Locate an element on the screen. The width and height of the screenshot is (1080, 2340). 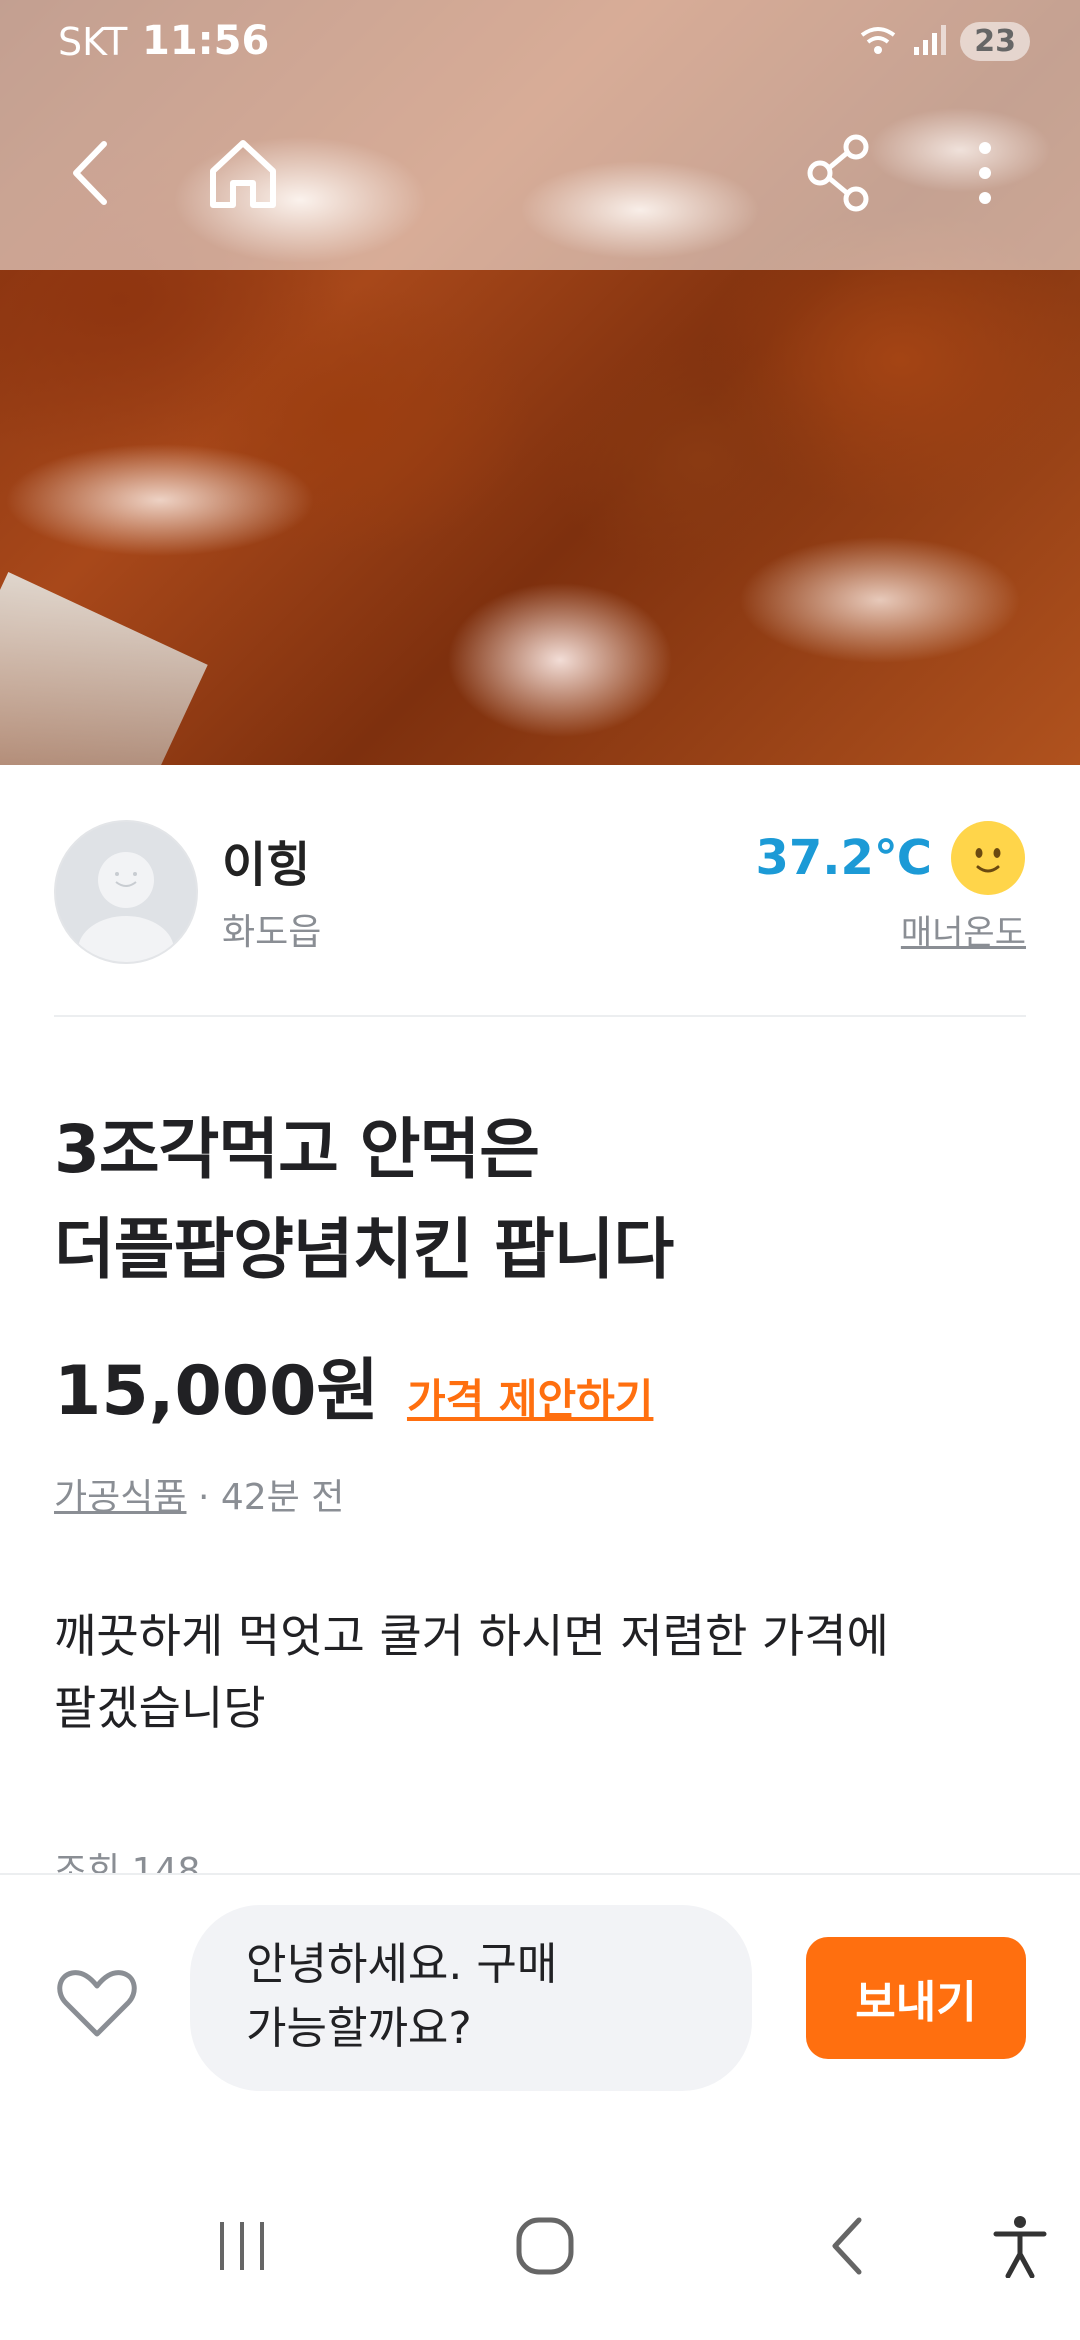
description-line1: 깨끗하게 먹엇고 쿨거 하시면 저렴한 가격에 is located at coordinates (471, 1636).